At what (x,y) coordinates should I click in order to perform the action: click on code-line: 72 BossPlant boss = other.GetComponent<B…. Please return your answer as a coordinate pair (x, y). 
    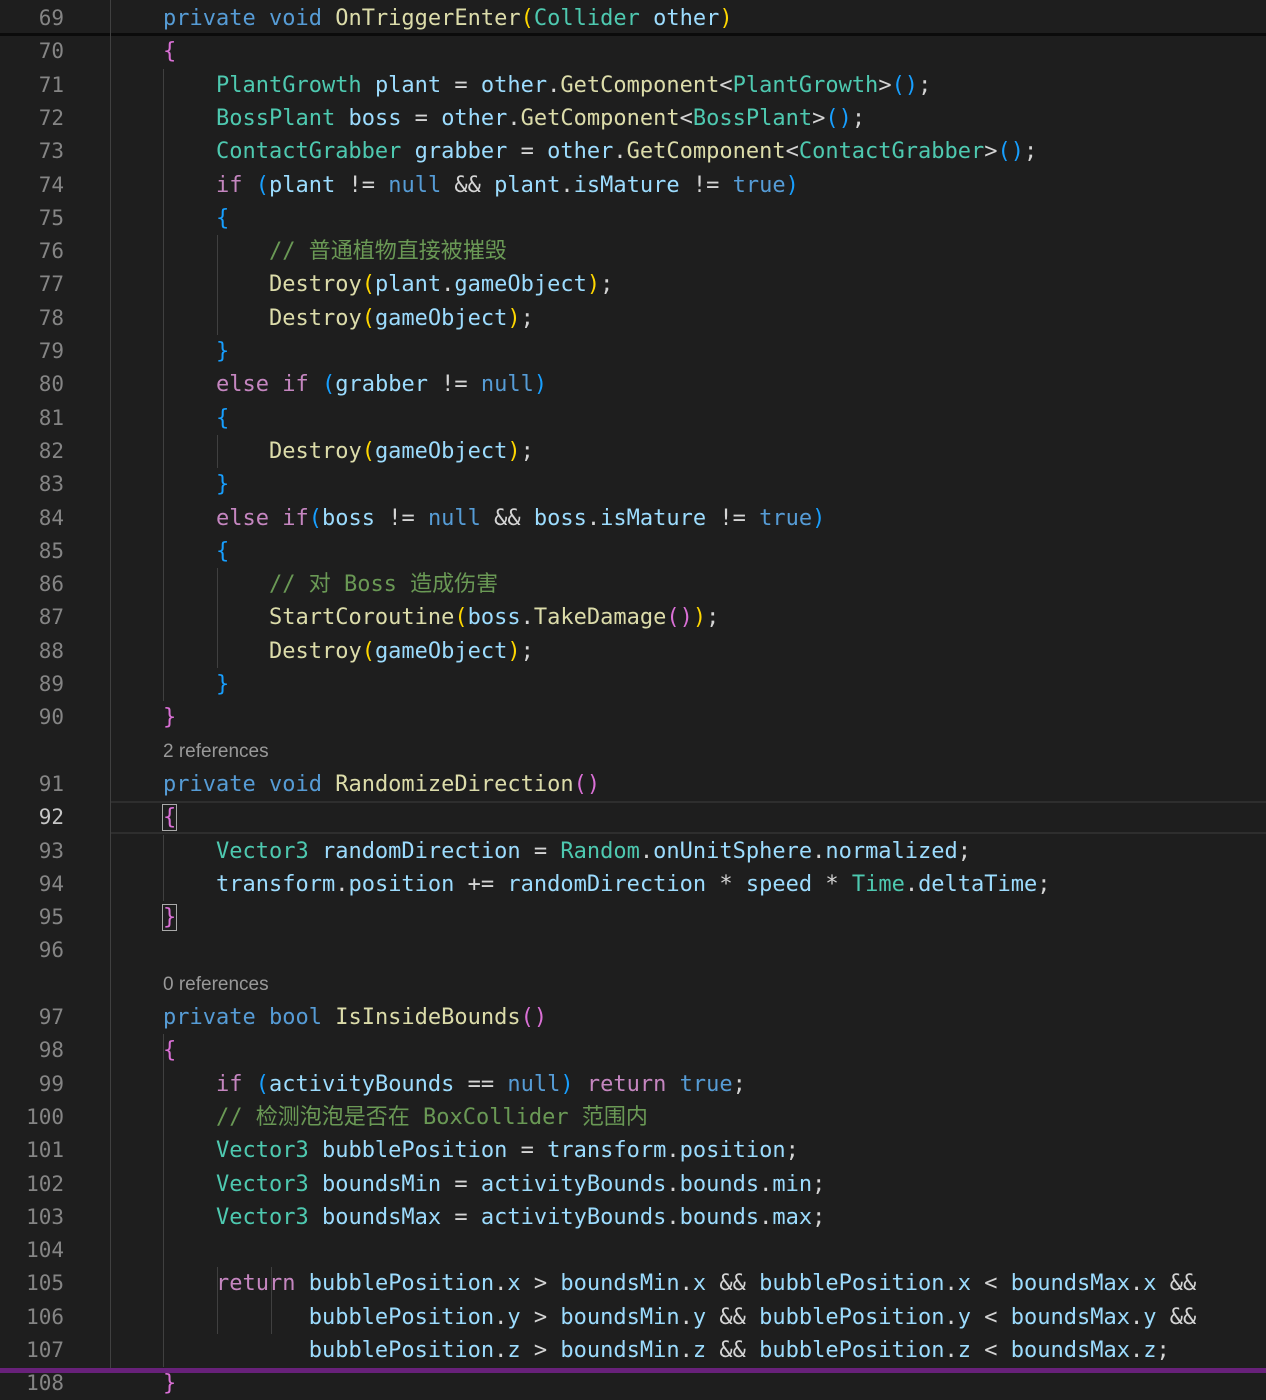
    Looking at the image, I should click on (633, 118).